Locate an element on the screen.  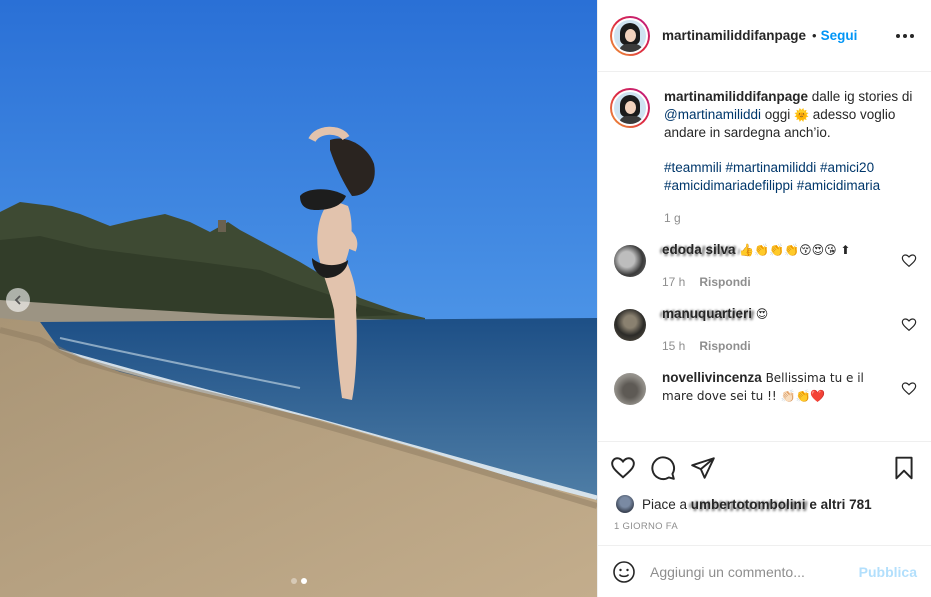
likes-others: e altri 781 is located at coordinates (840, 504).